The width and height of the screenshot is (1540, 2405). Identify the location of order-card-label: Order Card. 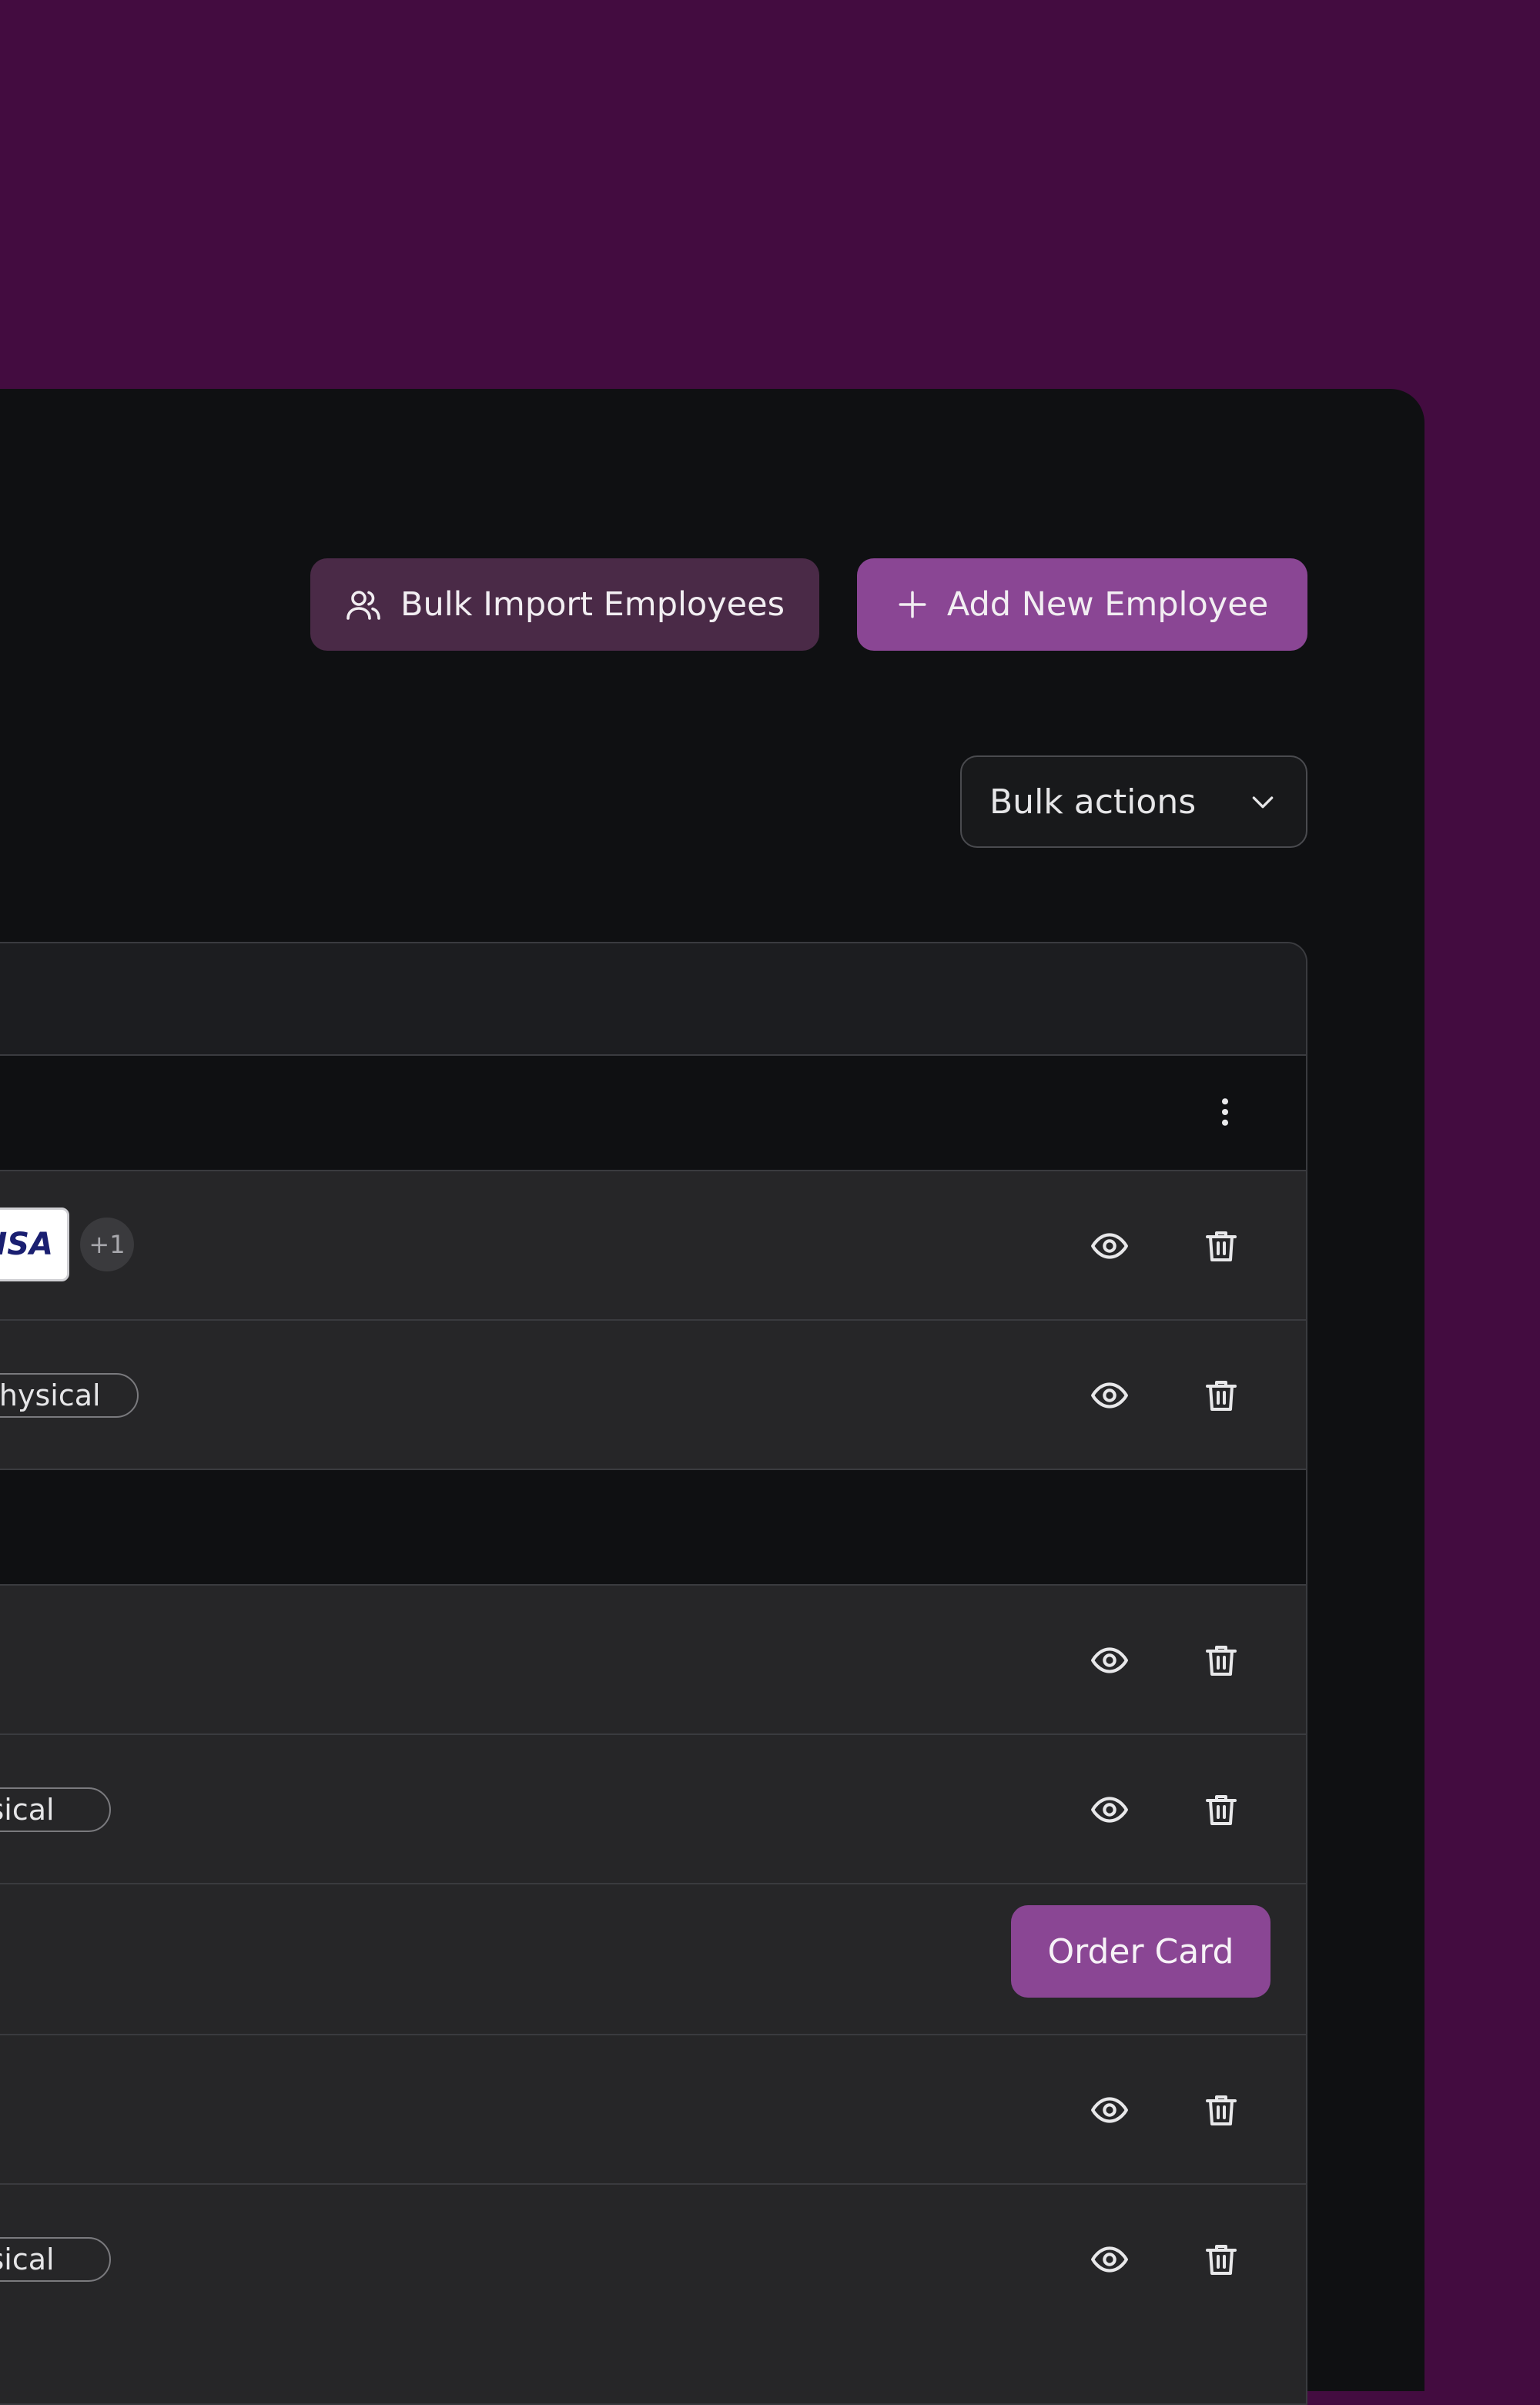
(1140, 1951).